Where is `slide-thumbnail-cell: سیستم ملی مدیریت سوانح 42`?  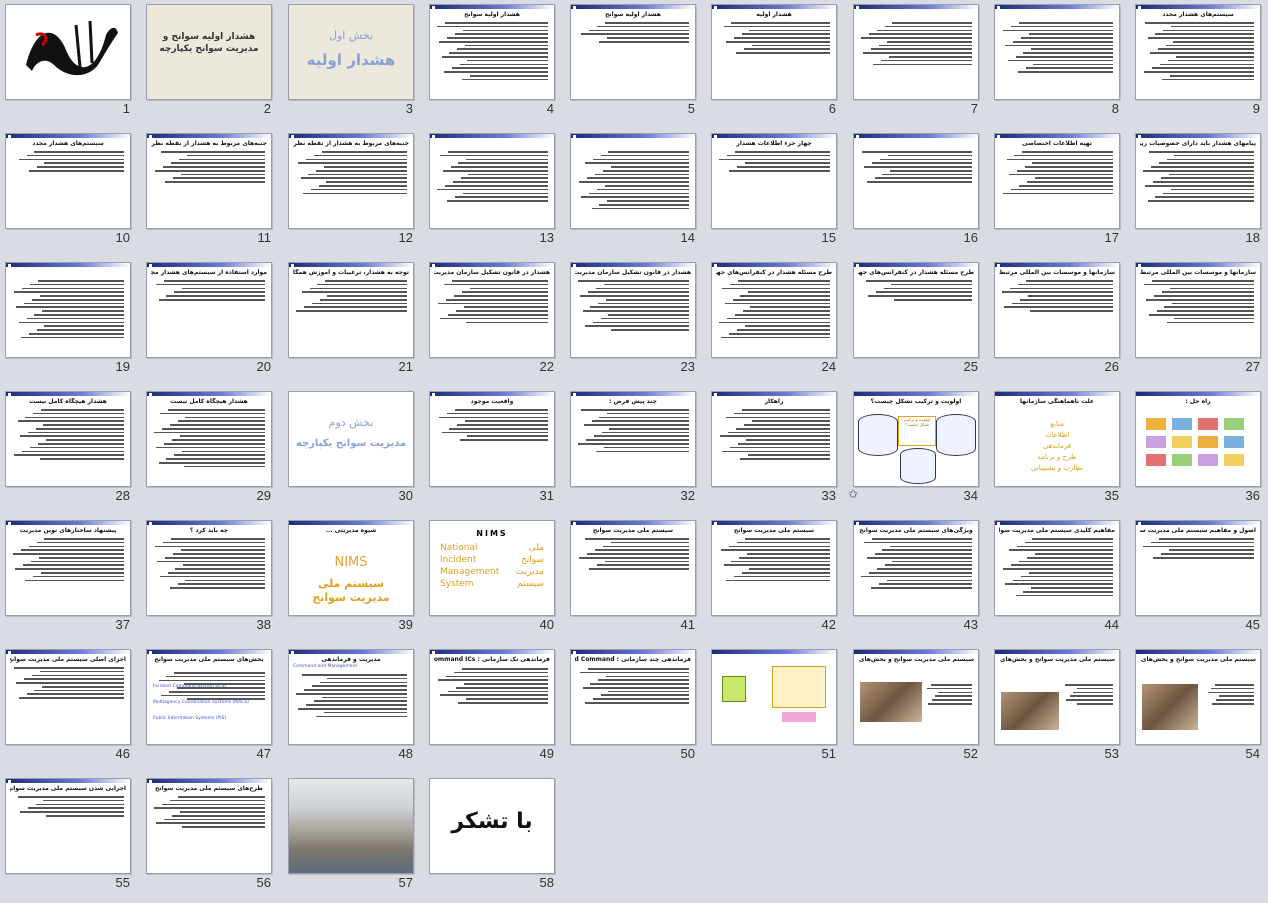 slide-thumbnail-cell: سیستم ملی مدیریت سوانح 42 is located at coordinates (776, 580).